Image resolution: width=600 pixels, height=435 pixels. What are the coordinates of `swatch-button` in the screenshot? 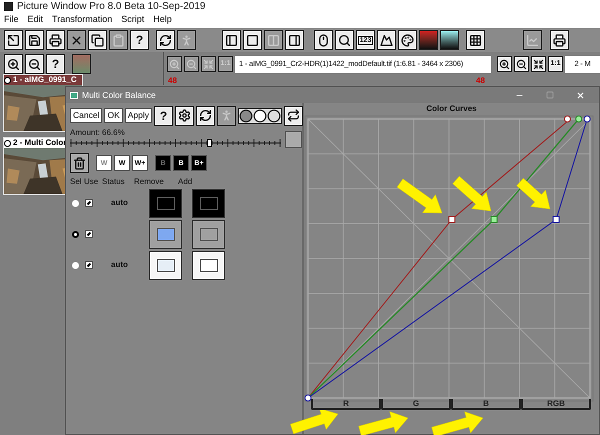 It's located at (81, 64).